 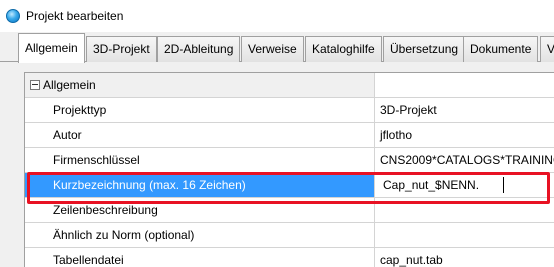 I want to click on property-value: 3D-Projekt, so click(x=464, y=110).